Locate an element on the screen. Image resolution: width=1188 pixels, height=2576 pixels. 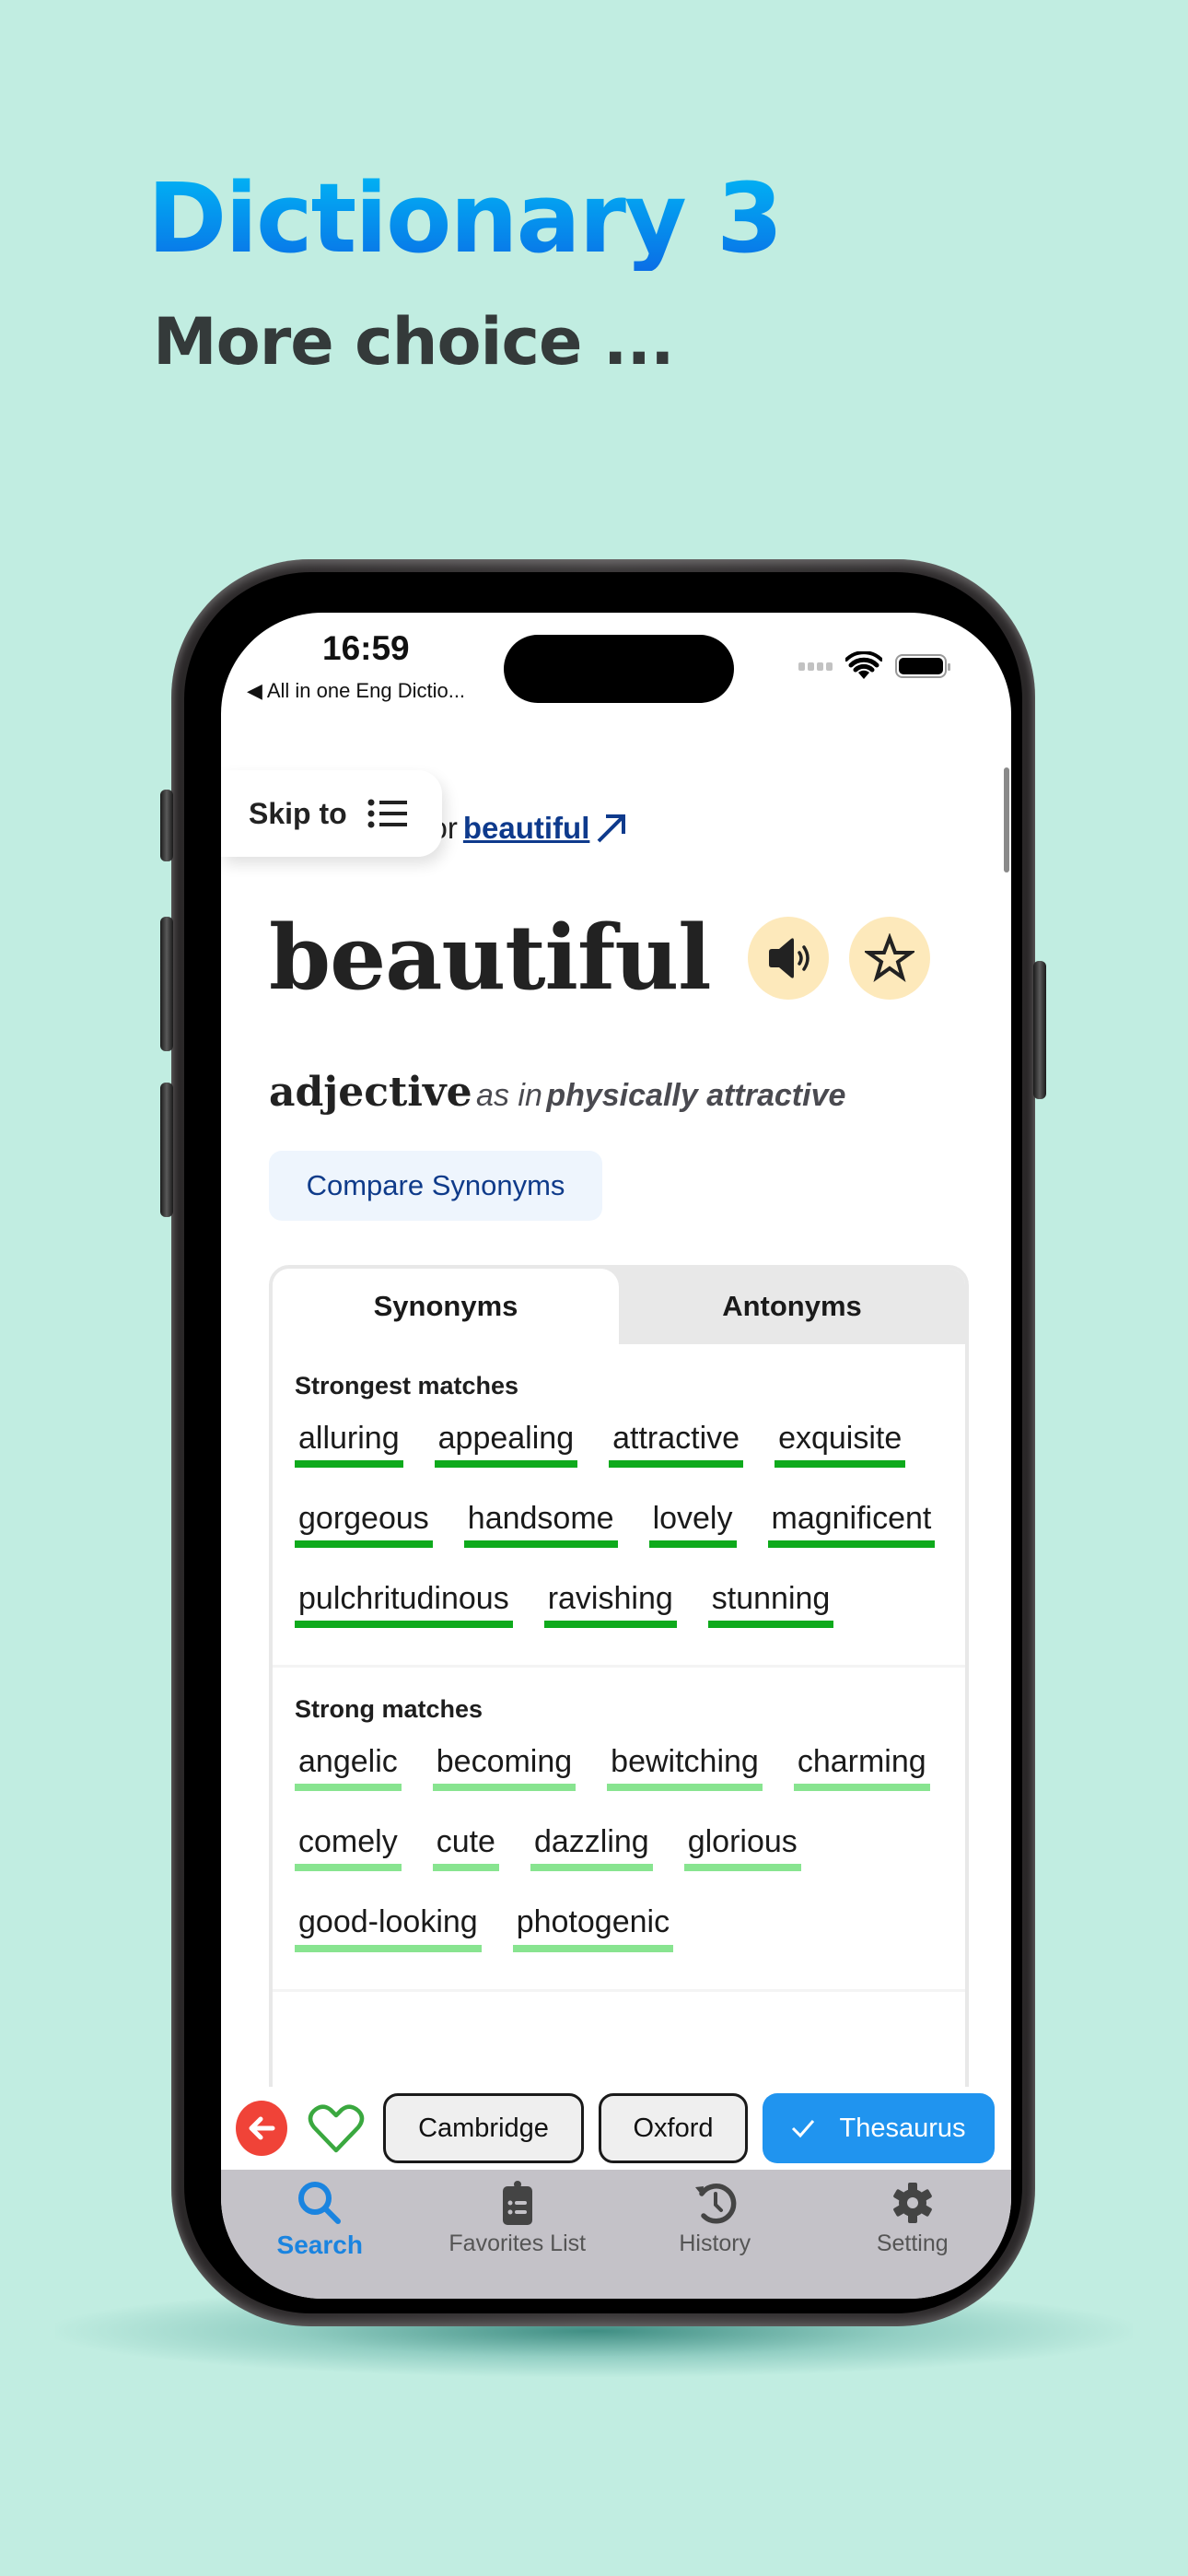
synonym-link: alluring is located at coordinates (349, 1445).